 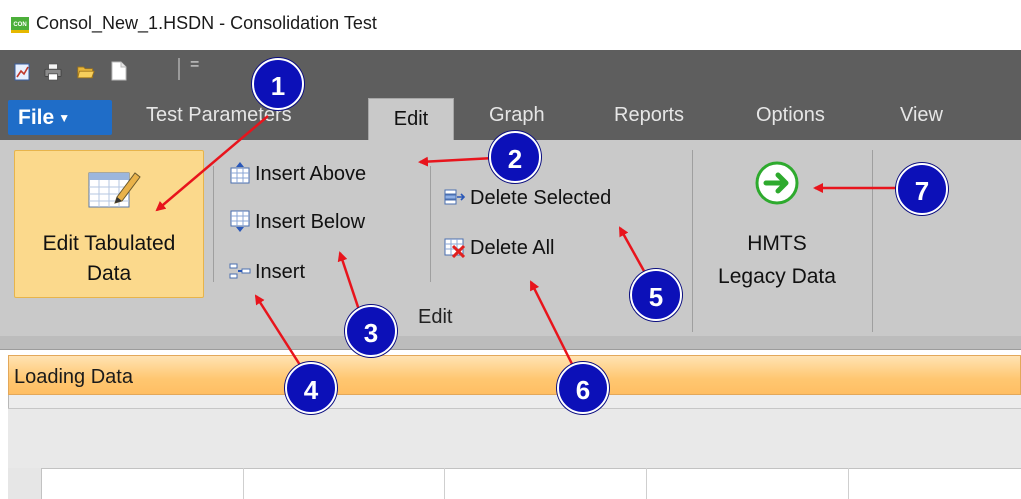 I want to click on quick-access-toolbar, so click(x=510, y=72).